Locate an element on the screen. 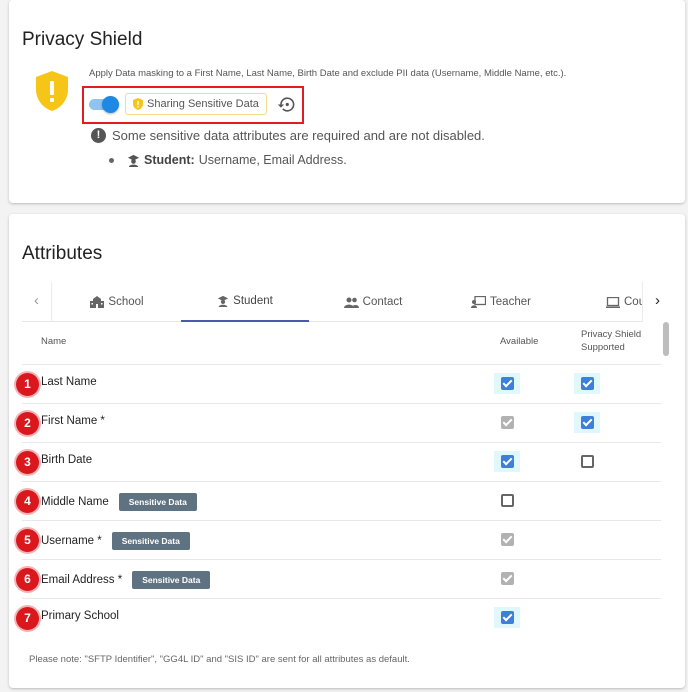 This screenshot has width=688, height=692. tab-label: Teacher is located at coordinates (510, 302).